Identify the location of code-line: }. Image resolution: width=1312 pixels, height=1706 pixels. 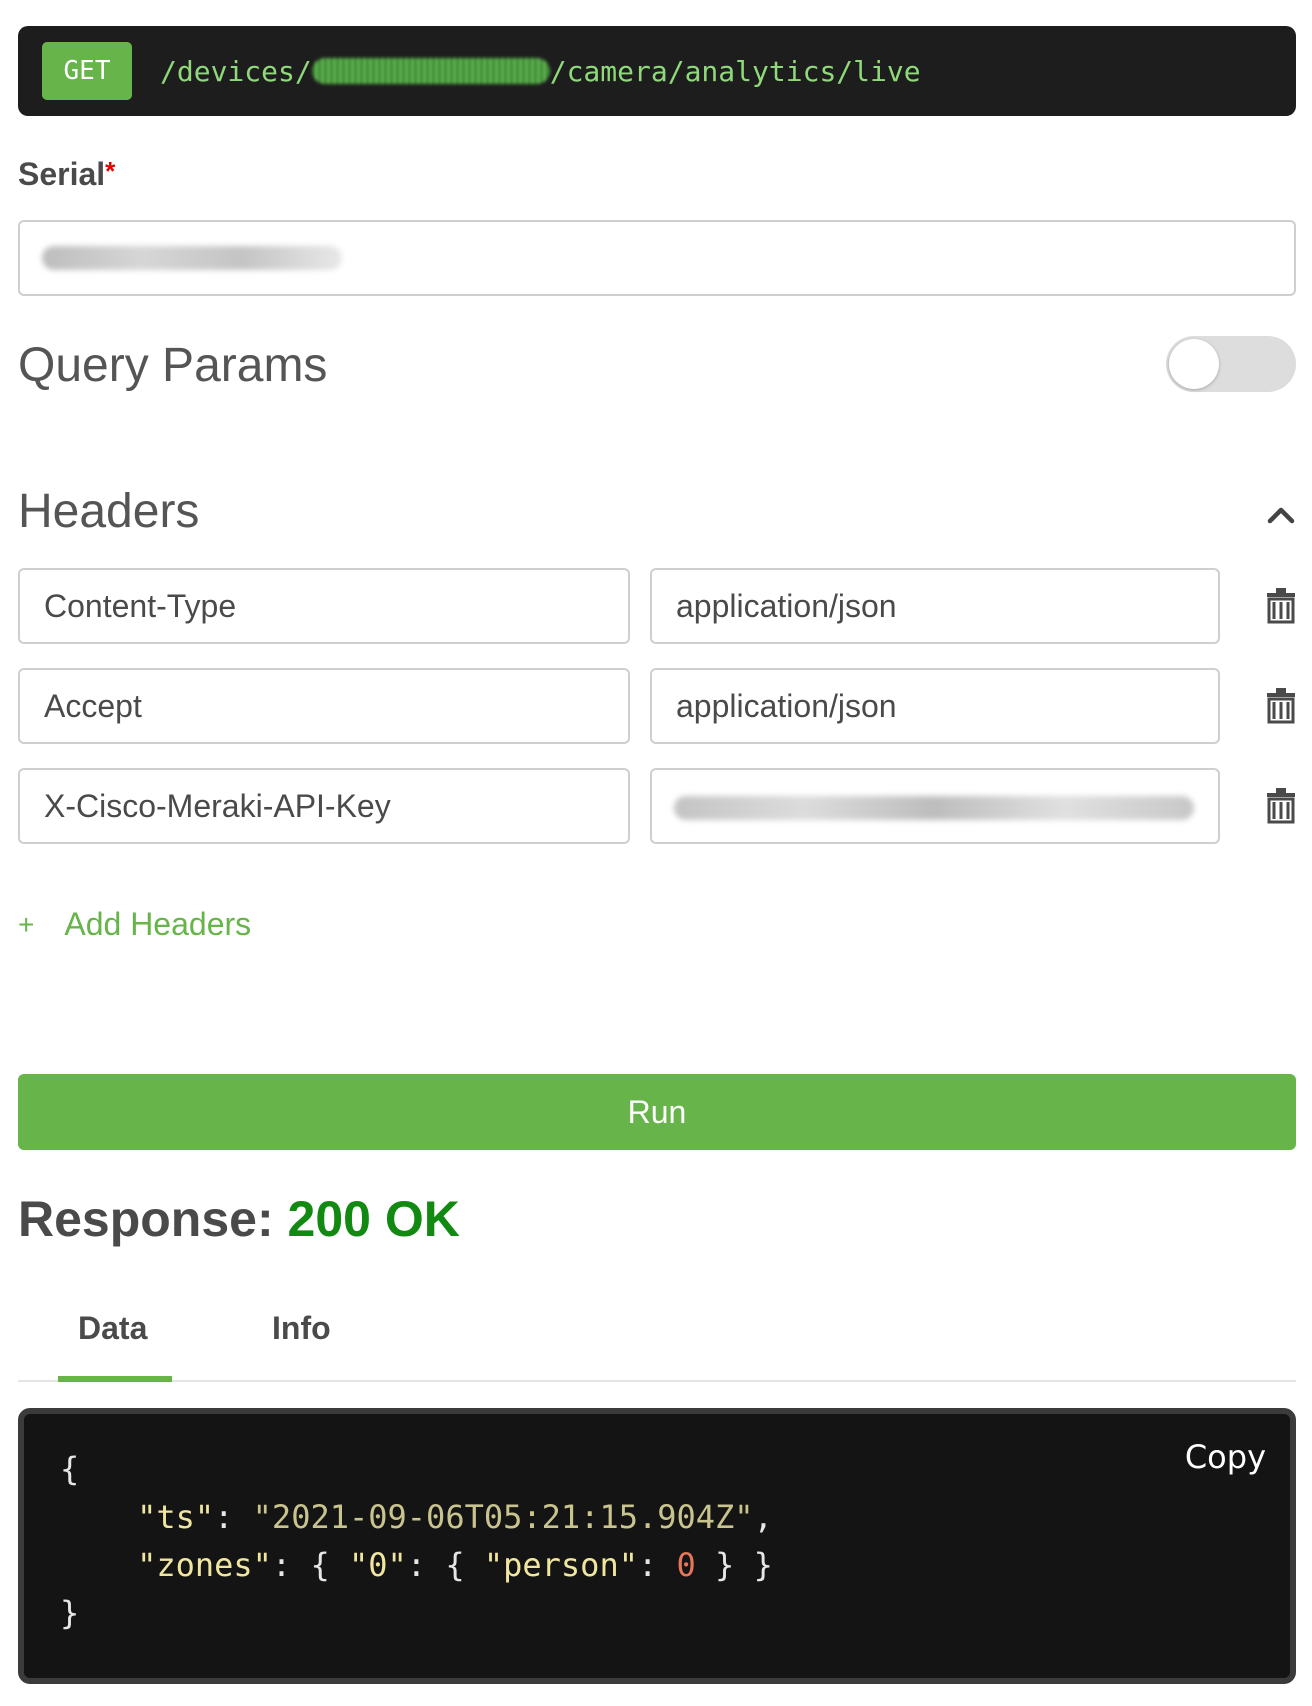
(70, 1613).